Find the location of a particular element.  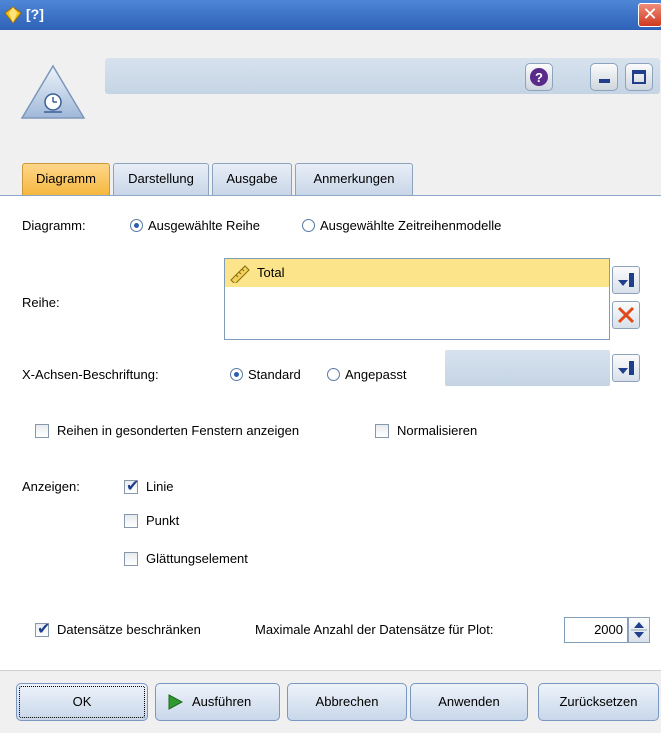

reset-button: Zurücksetzen is located at coordinates (598, 702).